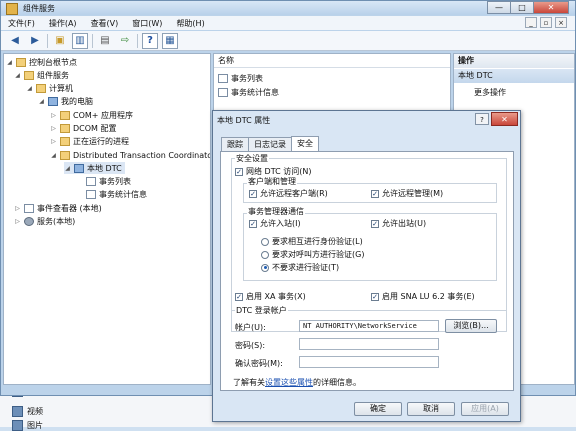 The width and height of the screenshot is (576, 431). I want to click on menu-window: 窗口(W), so click(147, 23).